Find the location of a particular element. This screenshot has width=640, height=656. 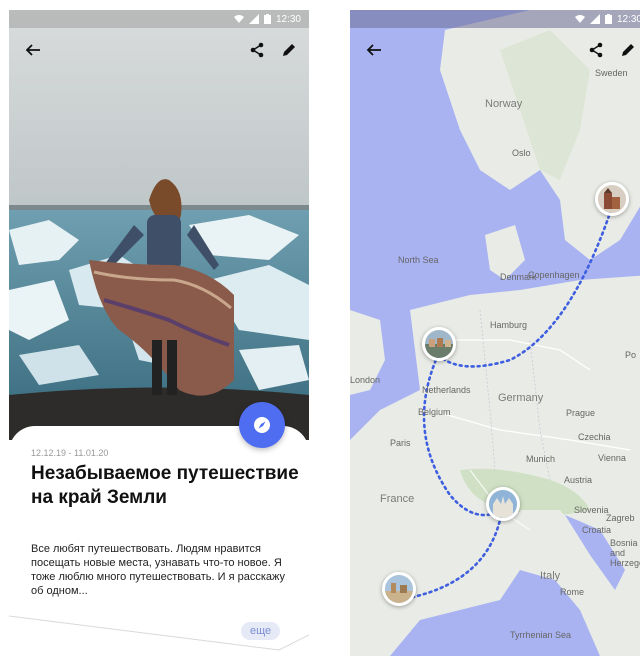

label-po: Po is located at coordinates (631, 355).